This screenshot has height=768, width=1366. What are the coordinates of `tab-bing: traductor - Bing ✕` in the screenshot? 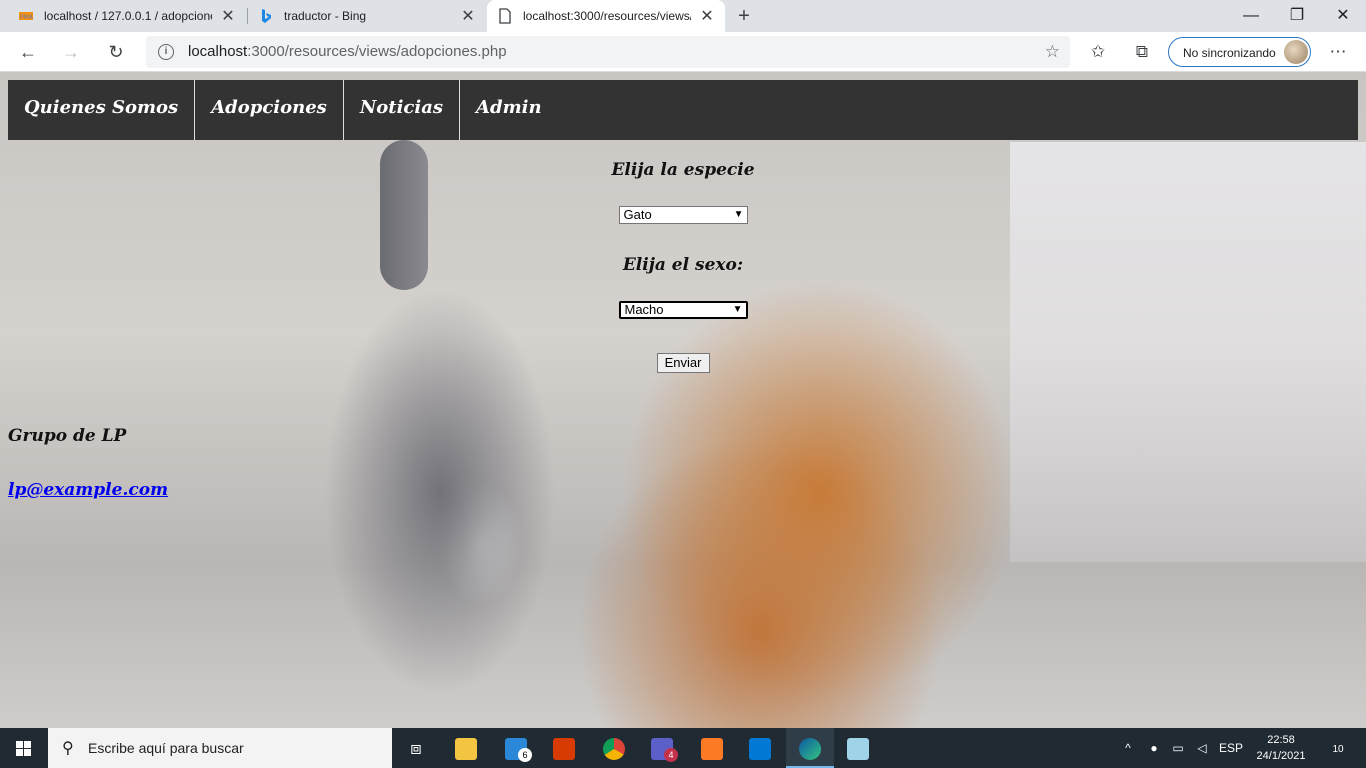 It's located at (367, 16).